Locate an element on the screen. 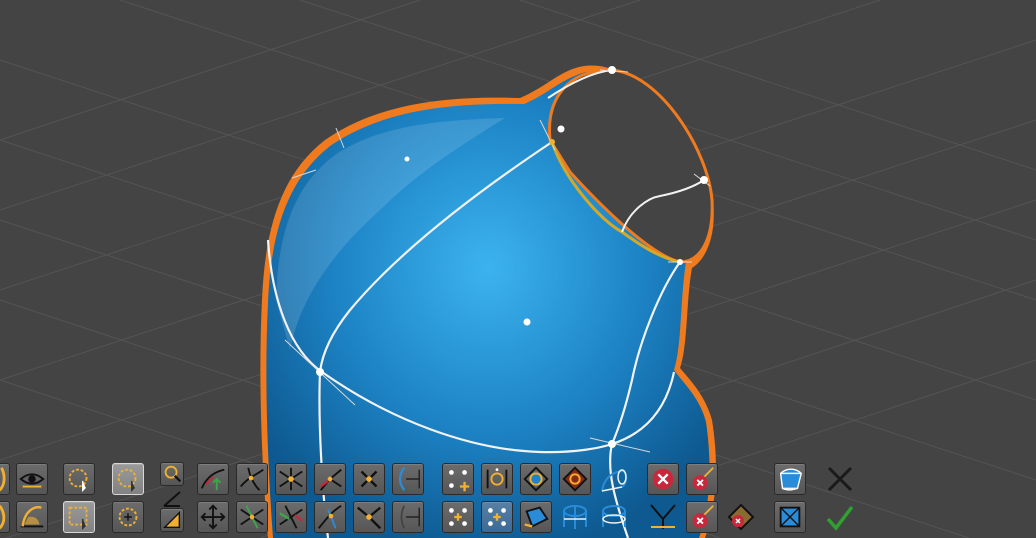  fill-patch-button is located at coordinates (536, 517).